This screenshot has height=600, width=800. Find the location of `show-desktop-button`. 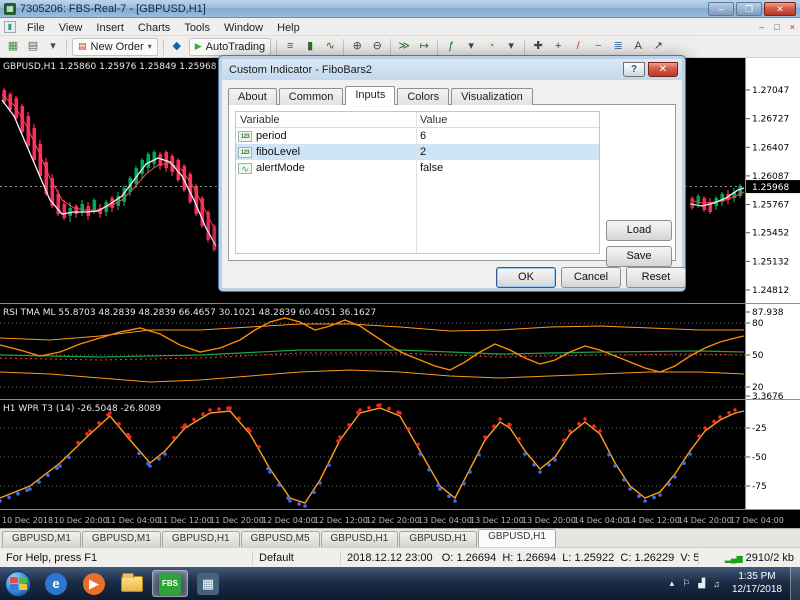

show-desktop-button is located at coordinates (795, 583).